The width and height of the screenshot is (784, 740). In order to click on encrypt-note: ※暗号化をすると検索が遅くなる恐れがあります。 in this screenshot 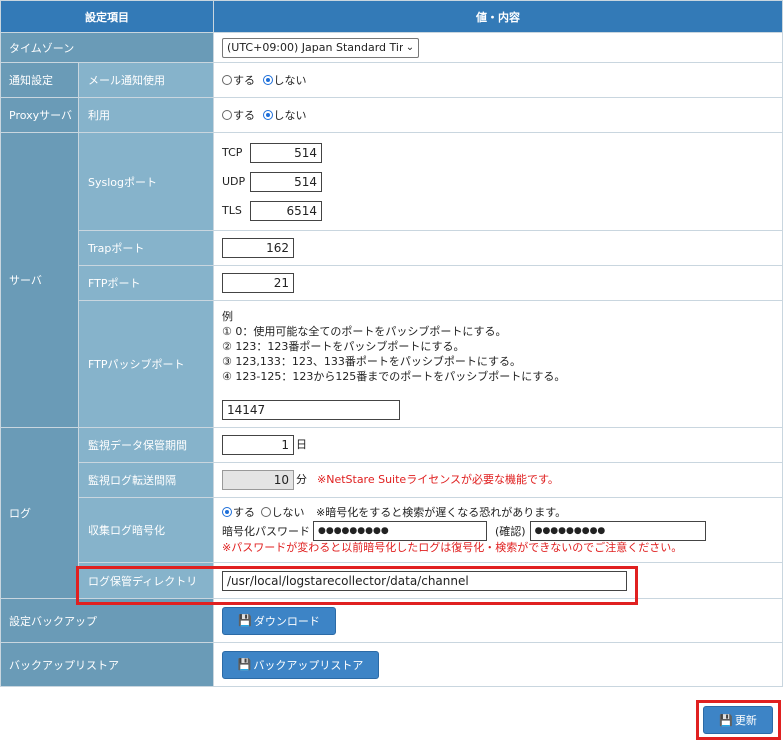, I will do `click(441, 512)`.